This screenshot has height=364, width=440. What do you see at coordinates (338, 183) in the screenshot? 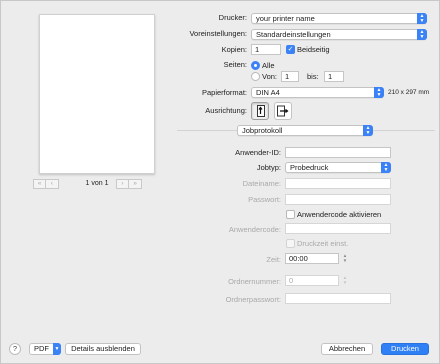
I see `filename-field` at bounding box center [338, 183].